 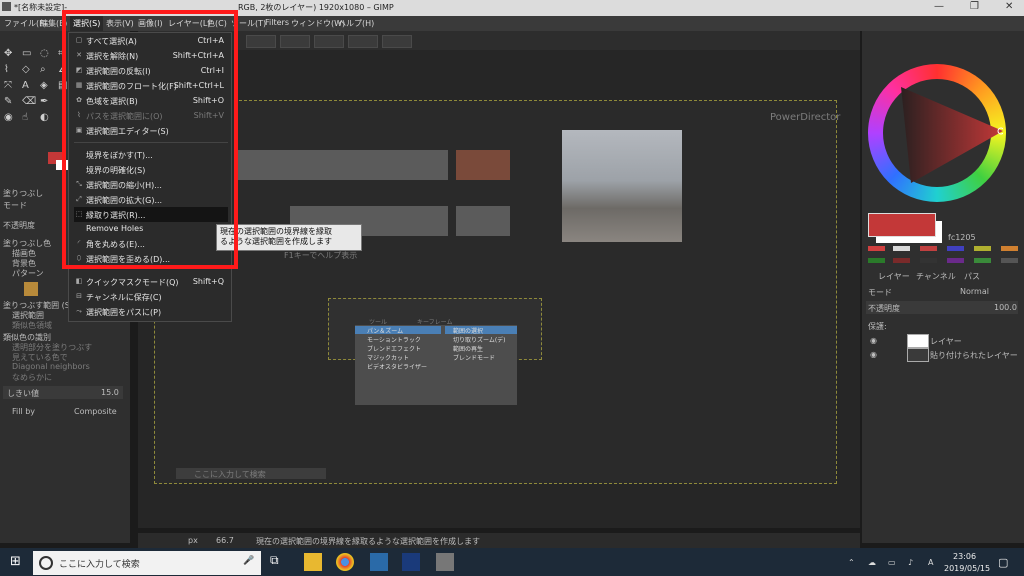 What do you see at coordinates (379, 562) in the screenshot?
I see `app-icon` at bounding box center [379, 562].